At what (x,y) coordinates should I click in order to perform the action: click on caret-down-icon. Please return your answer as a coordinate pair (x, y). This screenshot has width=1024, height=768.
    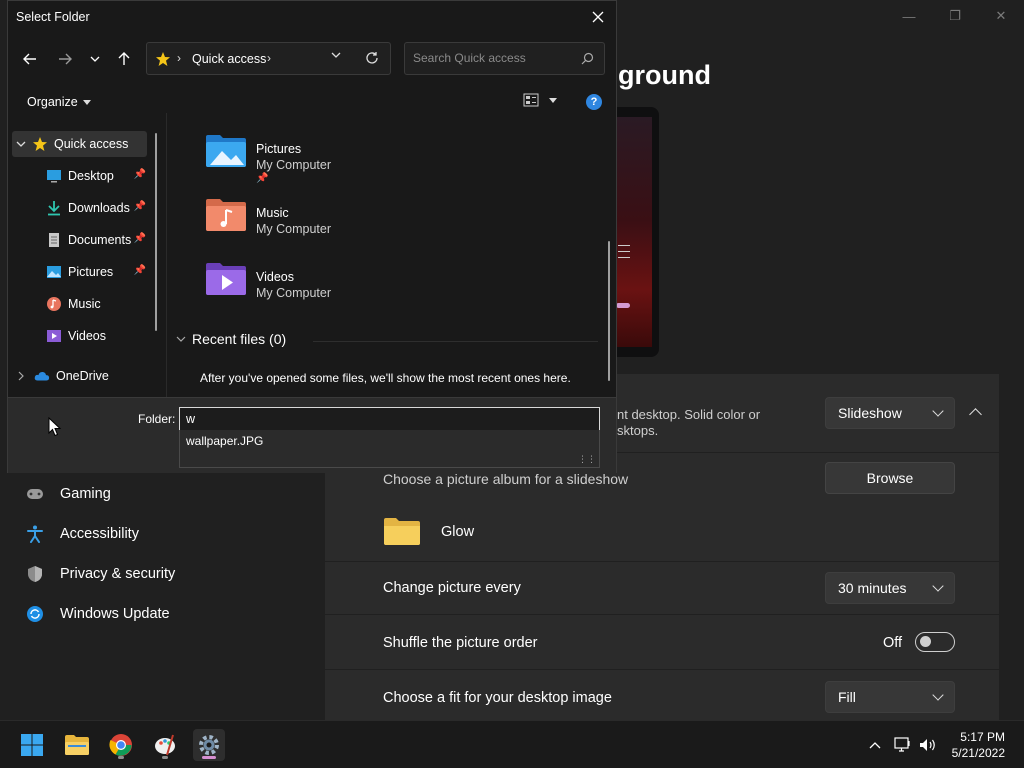
    Looking at the image, I should click on (553, 100).